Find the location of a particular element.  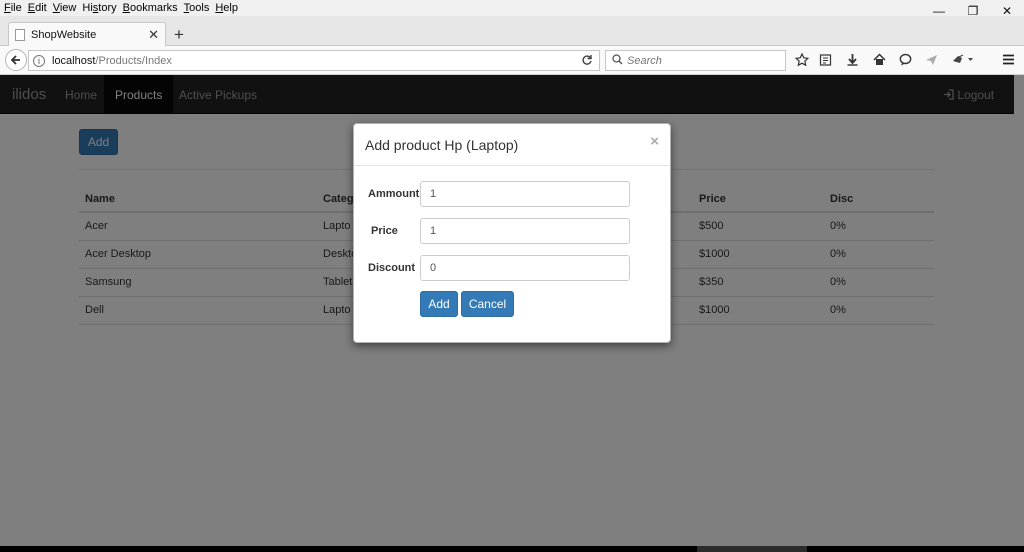

bookmark-star-icon is located at coordinates (802, 61).